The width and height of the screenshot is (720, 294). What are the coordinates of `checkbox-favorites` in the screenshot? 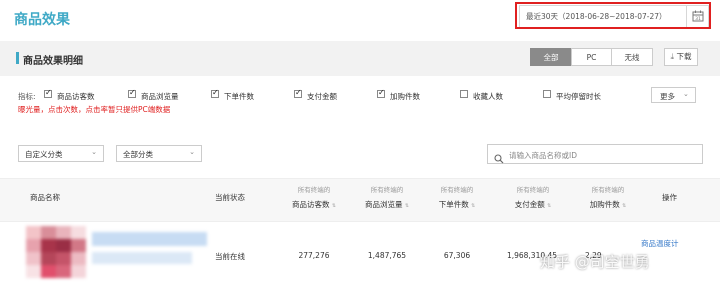 It's located at (464, 94).